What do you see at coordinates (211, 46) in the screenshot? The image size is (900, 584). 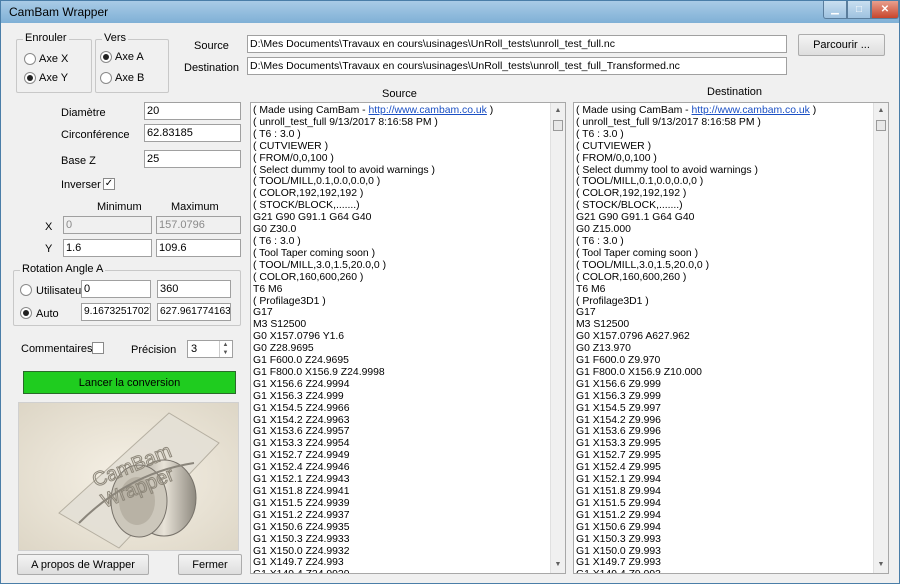 I see `source-file-label: Source` at bounding box center [211, 46].